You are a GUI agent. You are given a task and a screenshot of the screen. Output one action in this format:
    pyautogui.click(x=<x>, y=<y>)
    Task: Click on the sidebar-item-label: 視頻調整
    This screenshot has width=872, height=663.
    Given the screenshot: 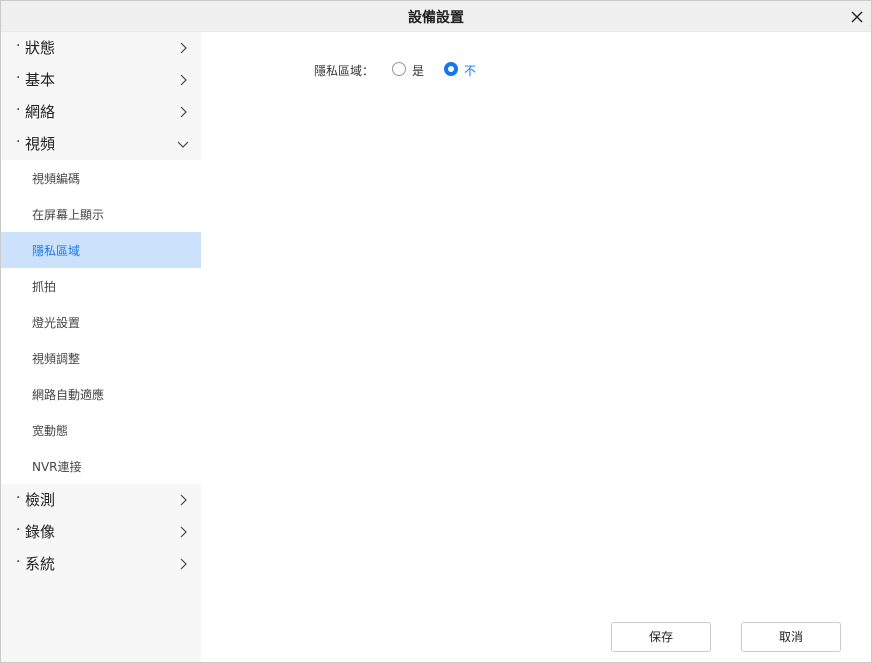 What is the action you would take?
    pyautogui.click(x=56, y=359)
    